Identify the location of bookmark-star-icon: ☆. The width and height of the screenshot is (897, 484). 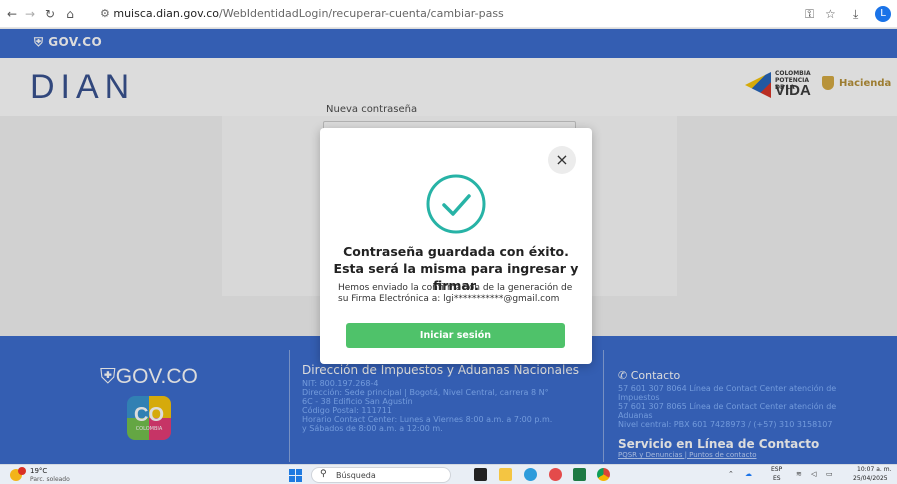
(830, 14).